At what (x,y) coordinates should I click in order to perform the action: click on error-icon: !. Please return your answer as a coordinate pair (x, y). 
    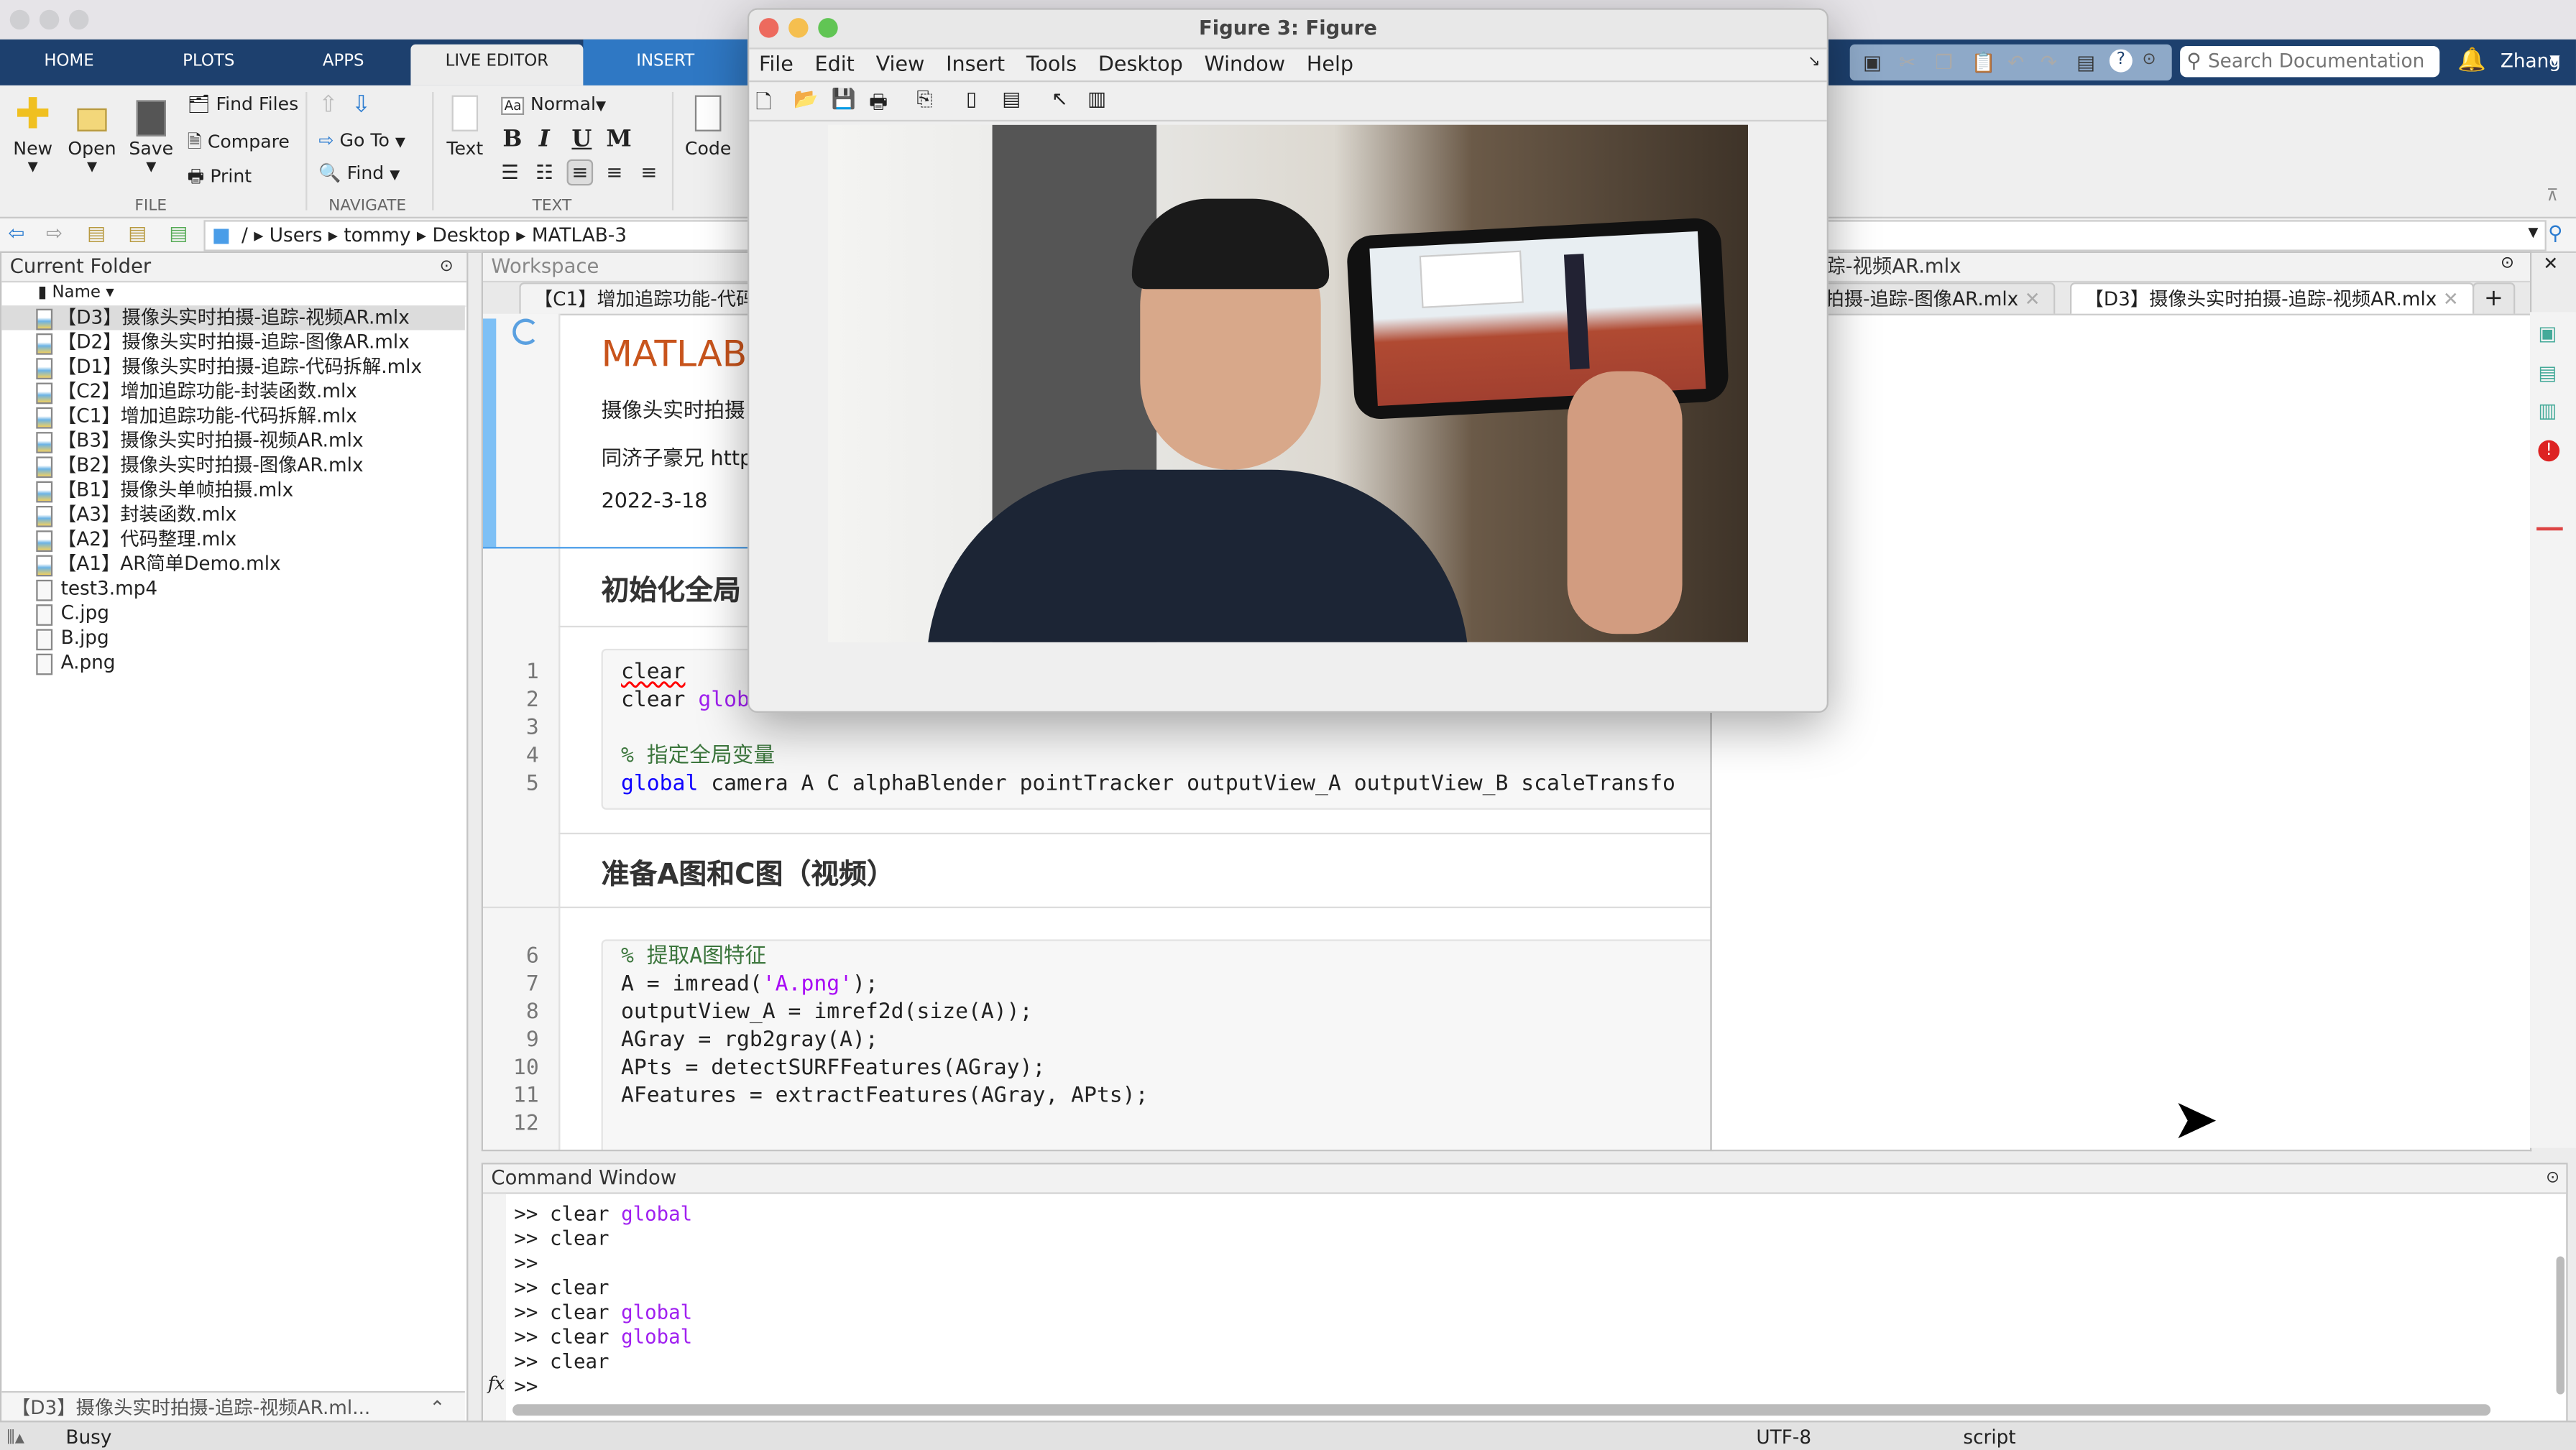
    Looking at the image, I should click on (2549, 451).